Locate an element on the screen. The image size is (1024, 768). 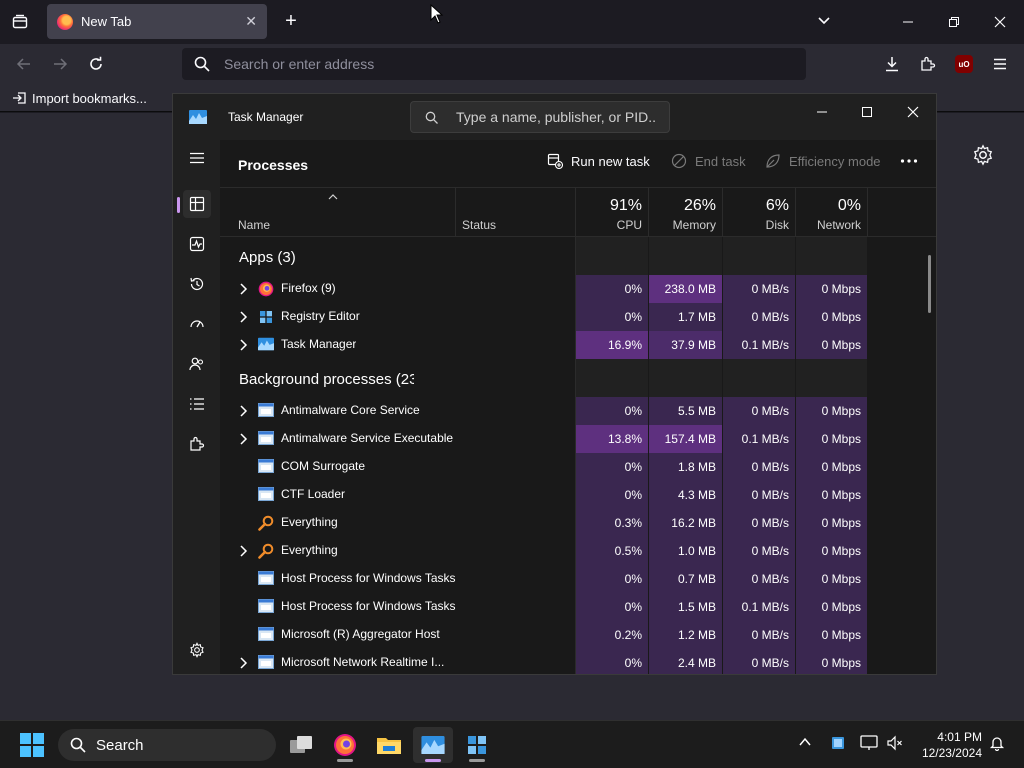
net-cell: 0 Mbps is located at coordinates (832, 439).